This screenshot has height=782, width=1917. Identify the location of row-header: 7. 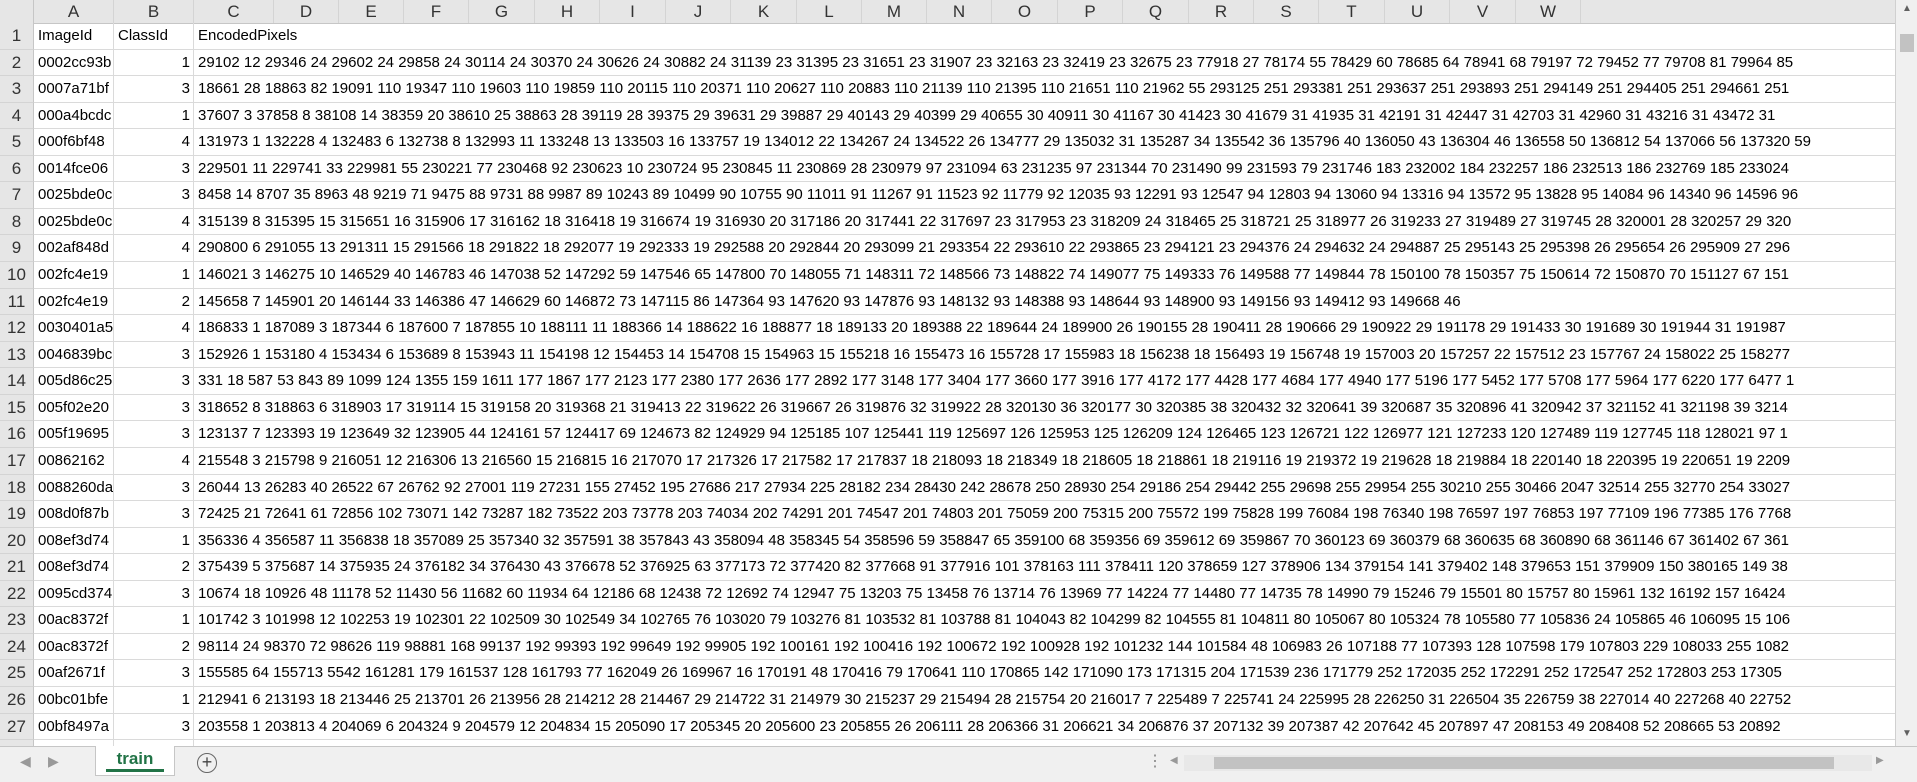
(17, 195).